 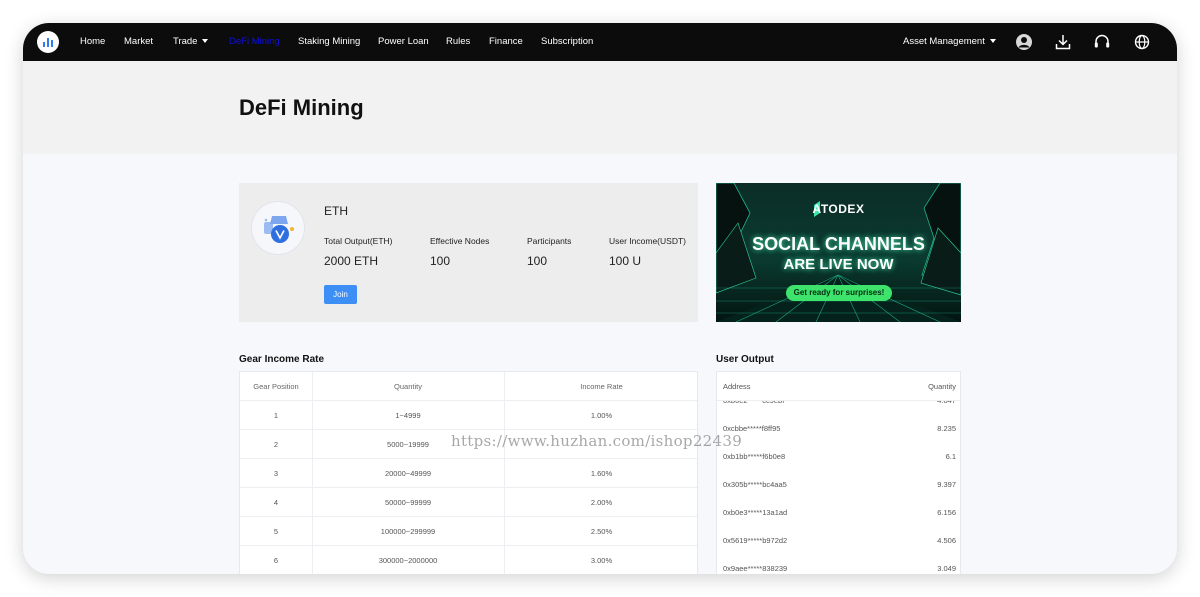 What do you see at coordinates (138, 42) in the screenshot?
I see `nav-market: Market` at bounding box center [138, 42].